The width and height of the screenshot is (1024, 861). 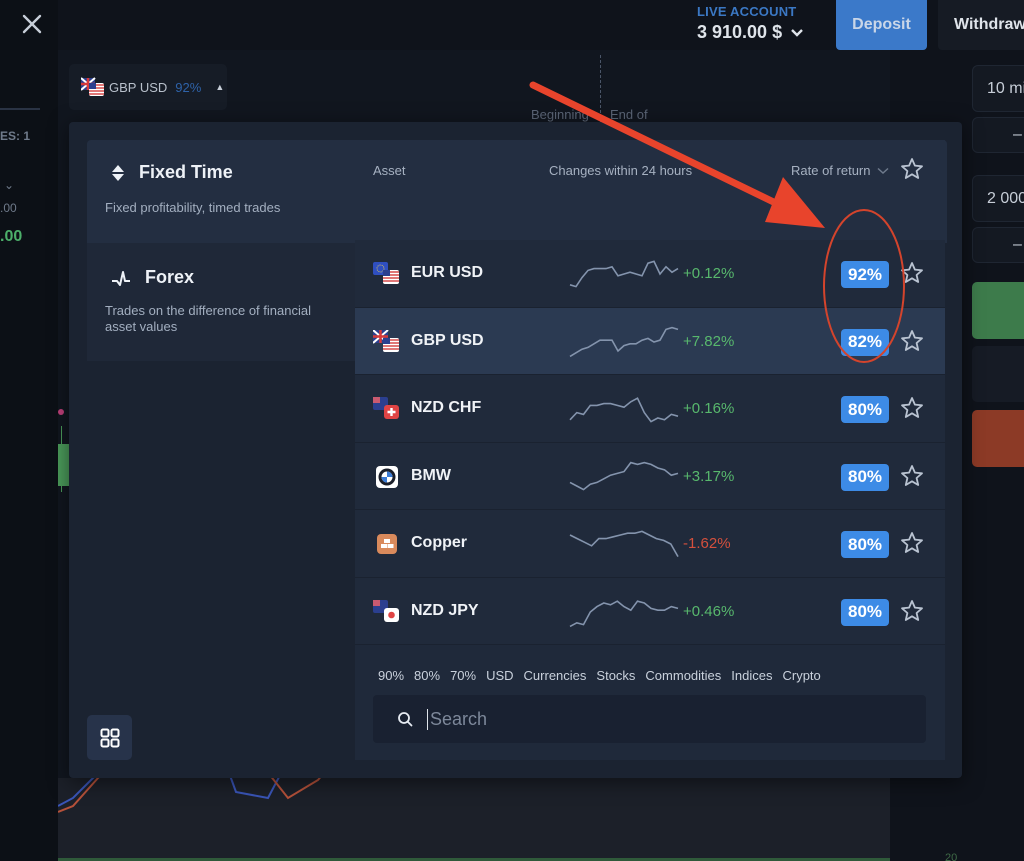 I want to click on asset-name: EUR USD, so click(x=447, y=272).